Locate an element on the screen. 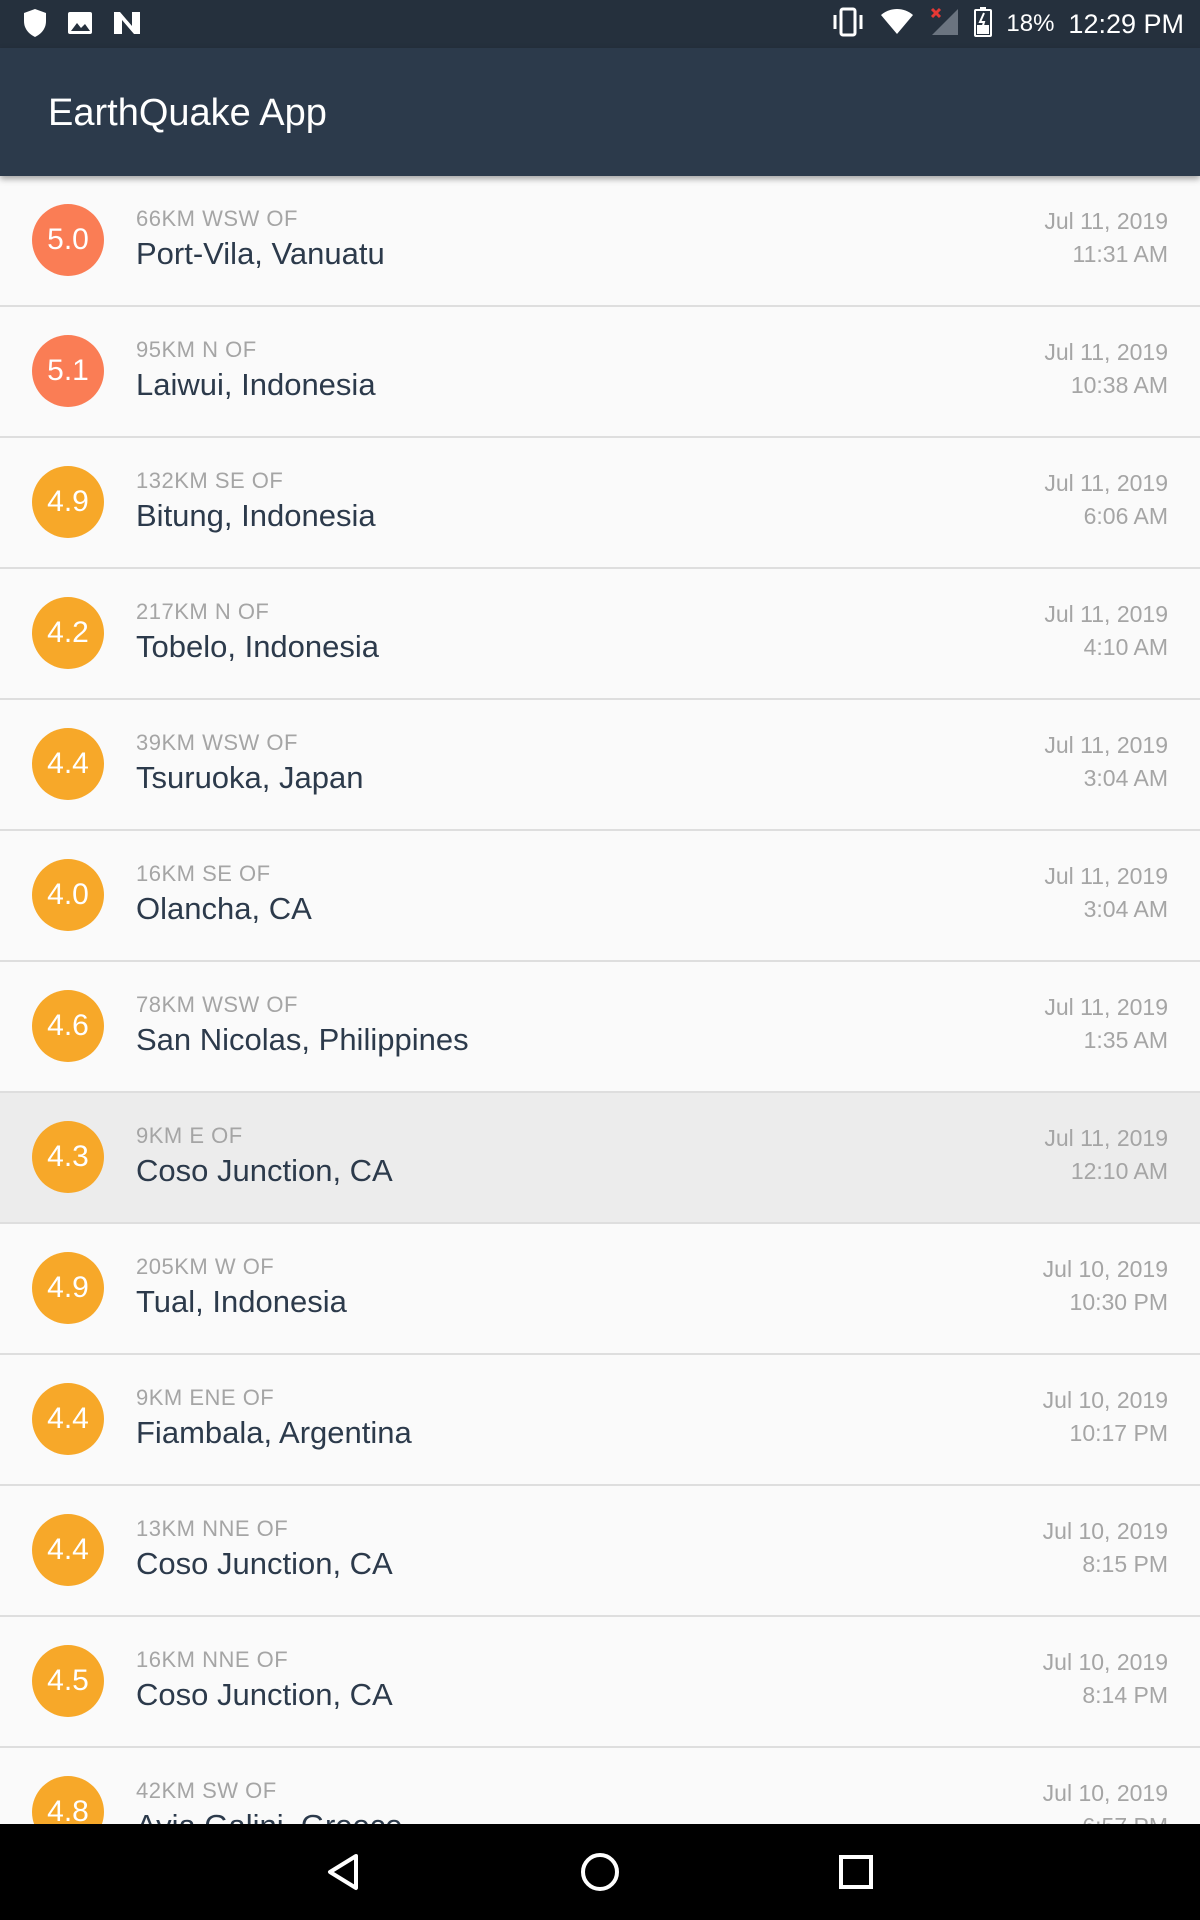 The image size is (1200, 1920). quake-time: 10:38 AM is located at coordinates (1119, 385).